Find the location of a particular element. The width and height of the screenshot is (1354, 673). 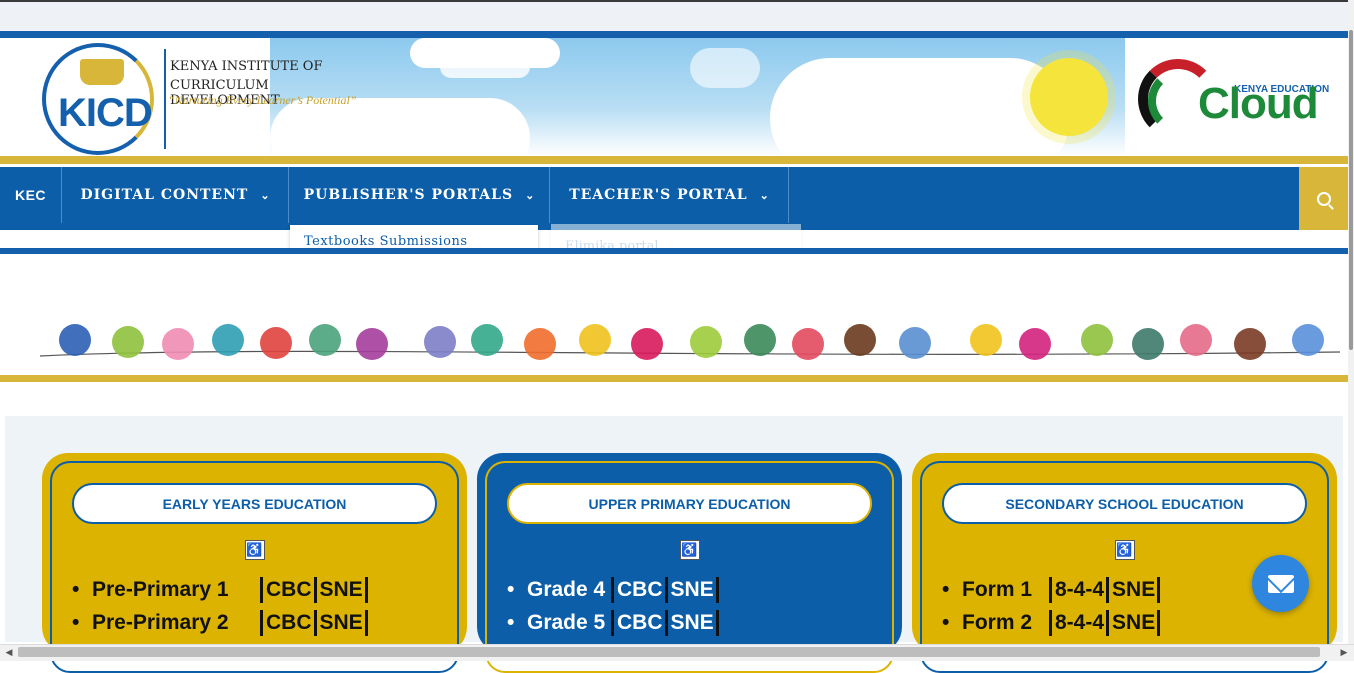

grade-name: Grade 4 is located at coordinates (569, 590).